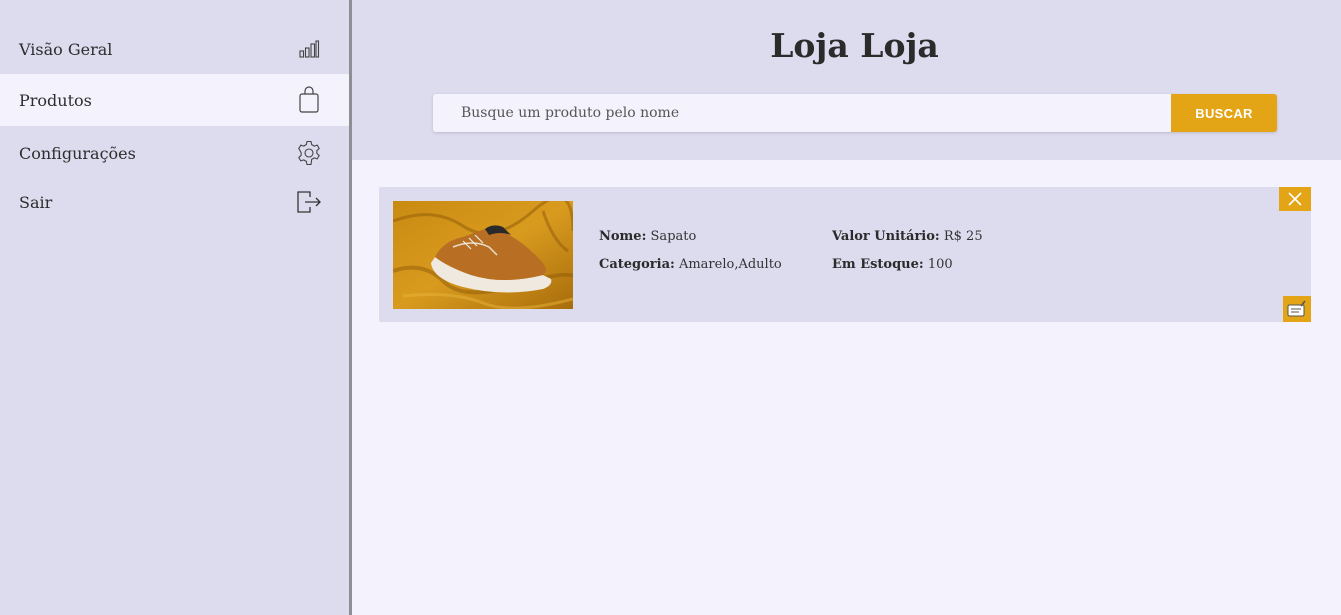  I want to click on delete-product-button, so click(1295, 199).